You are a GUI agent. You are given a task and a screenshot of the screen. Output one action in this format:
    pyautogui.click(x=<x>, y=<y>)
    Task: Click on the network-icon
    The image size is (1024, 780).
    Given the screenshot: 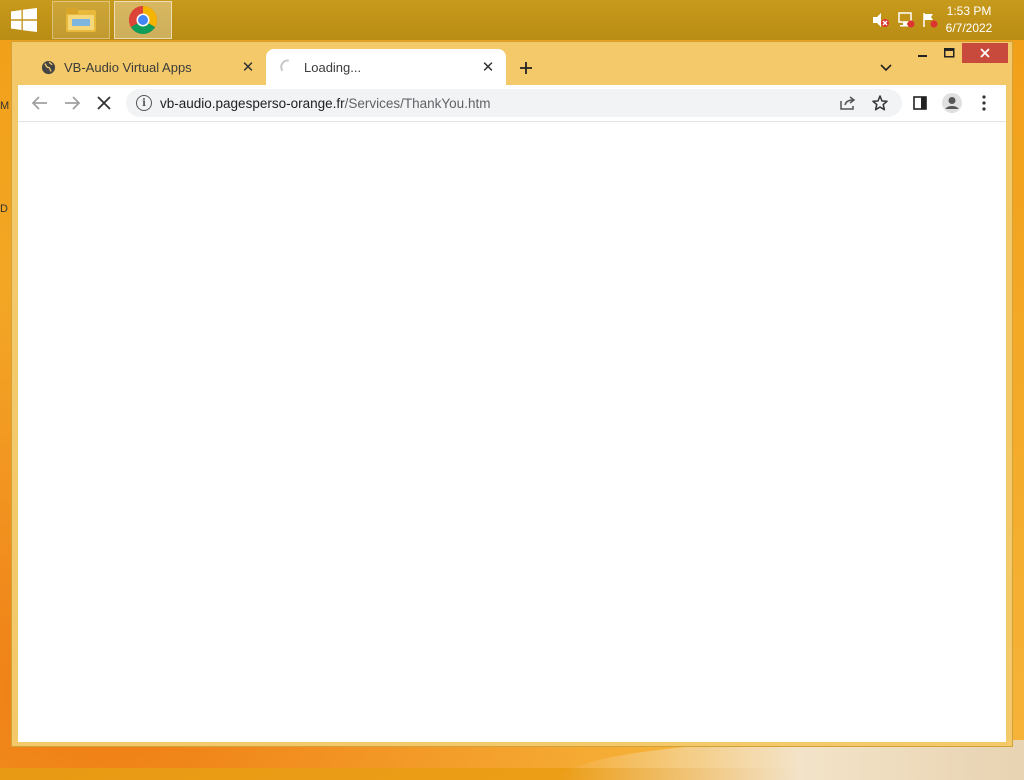 What is the action you would take?
    pyautogui.click(x=906, y=20)
    